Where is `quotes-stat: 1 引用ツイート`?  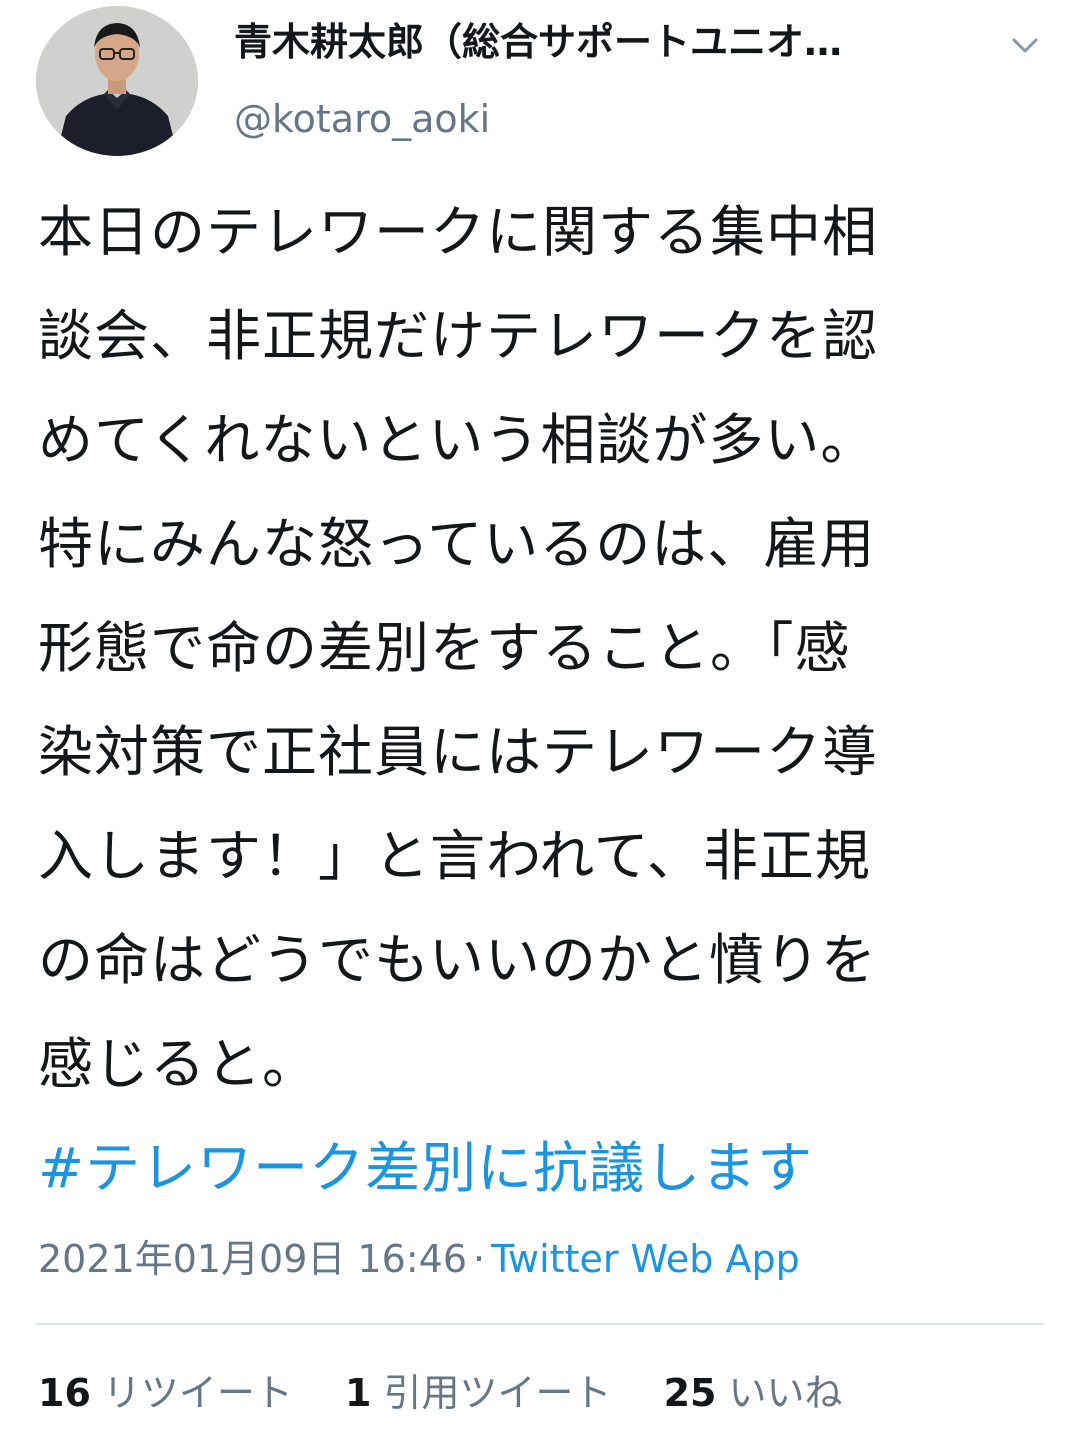 quotes-stat: 1 引用ツイート is located at coordinates (478, 1393).